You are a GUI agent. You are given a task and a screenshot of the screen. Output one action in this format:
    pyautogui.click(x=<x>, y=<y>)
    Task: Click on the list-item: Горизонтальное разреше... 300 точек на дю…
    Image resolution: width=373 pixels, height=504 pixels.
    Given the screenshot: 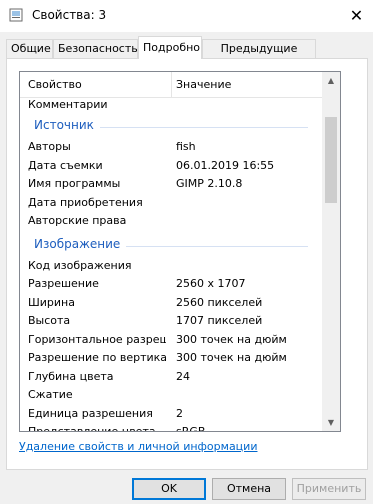 What is the action you would take?
    pyautogui.click(x=171, y=340)
    